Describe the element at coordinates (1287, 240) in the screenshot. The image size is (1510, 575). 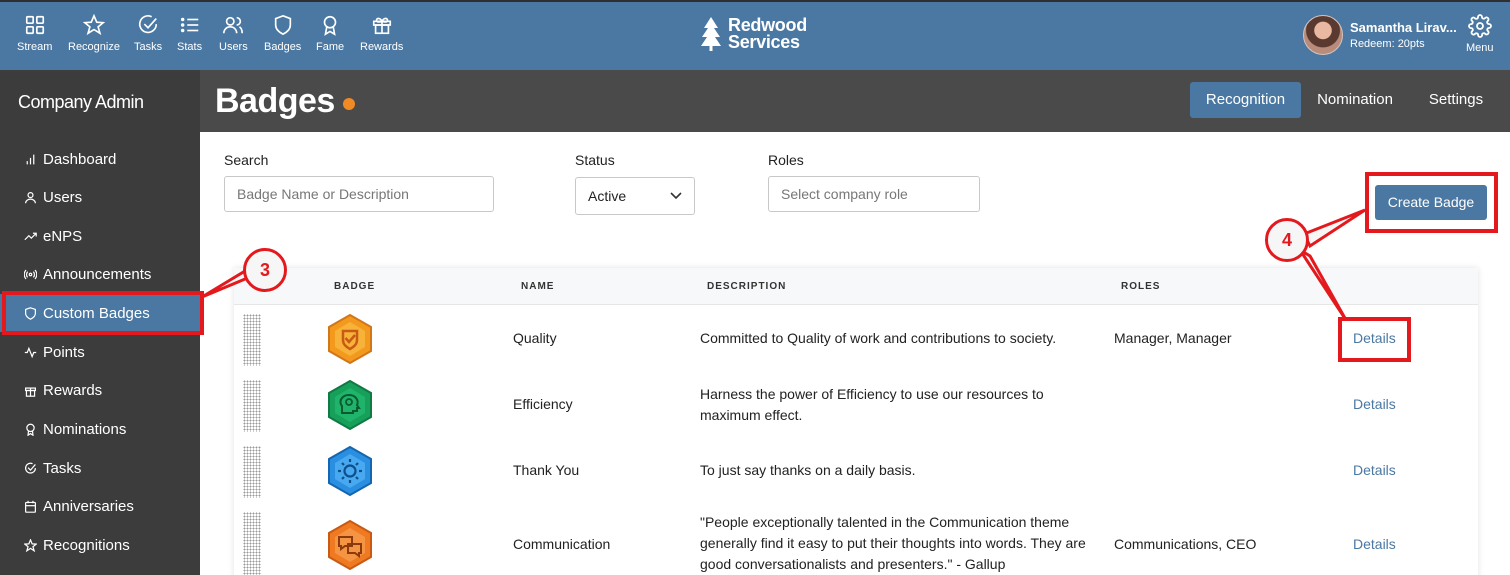
I see `step-marker-4: 4` at that location.